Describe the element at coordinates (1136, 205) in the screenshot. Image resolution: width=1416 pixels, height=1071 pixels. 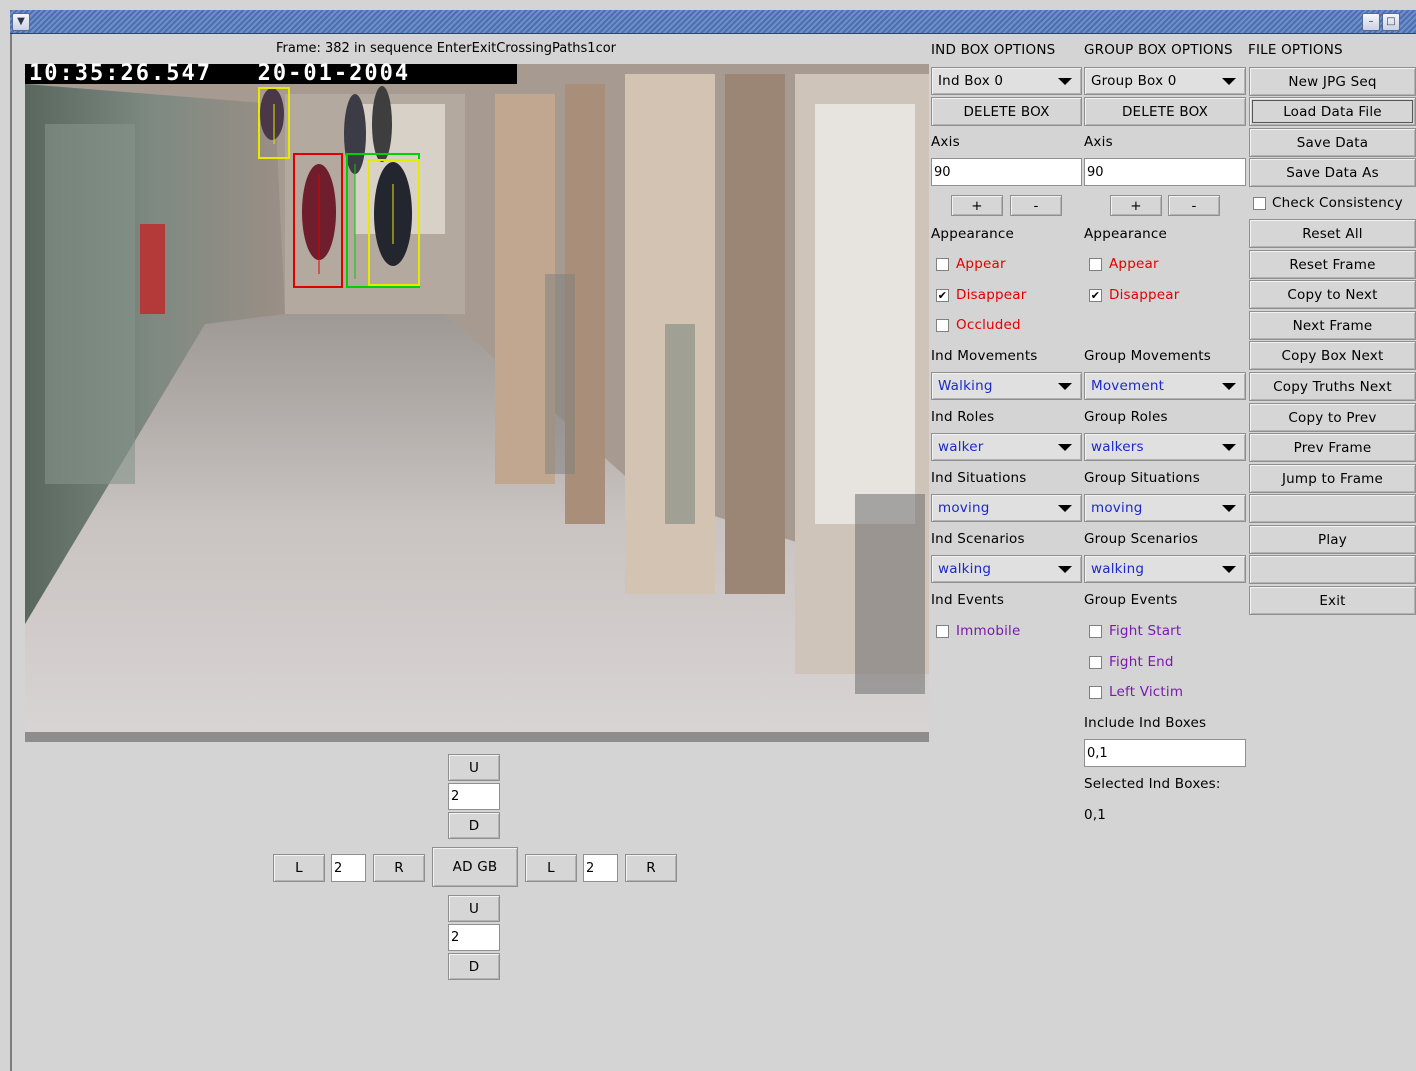
I see `group-axis-plus-button: +` at that location.